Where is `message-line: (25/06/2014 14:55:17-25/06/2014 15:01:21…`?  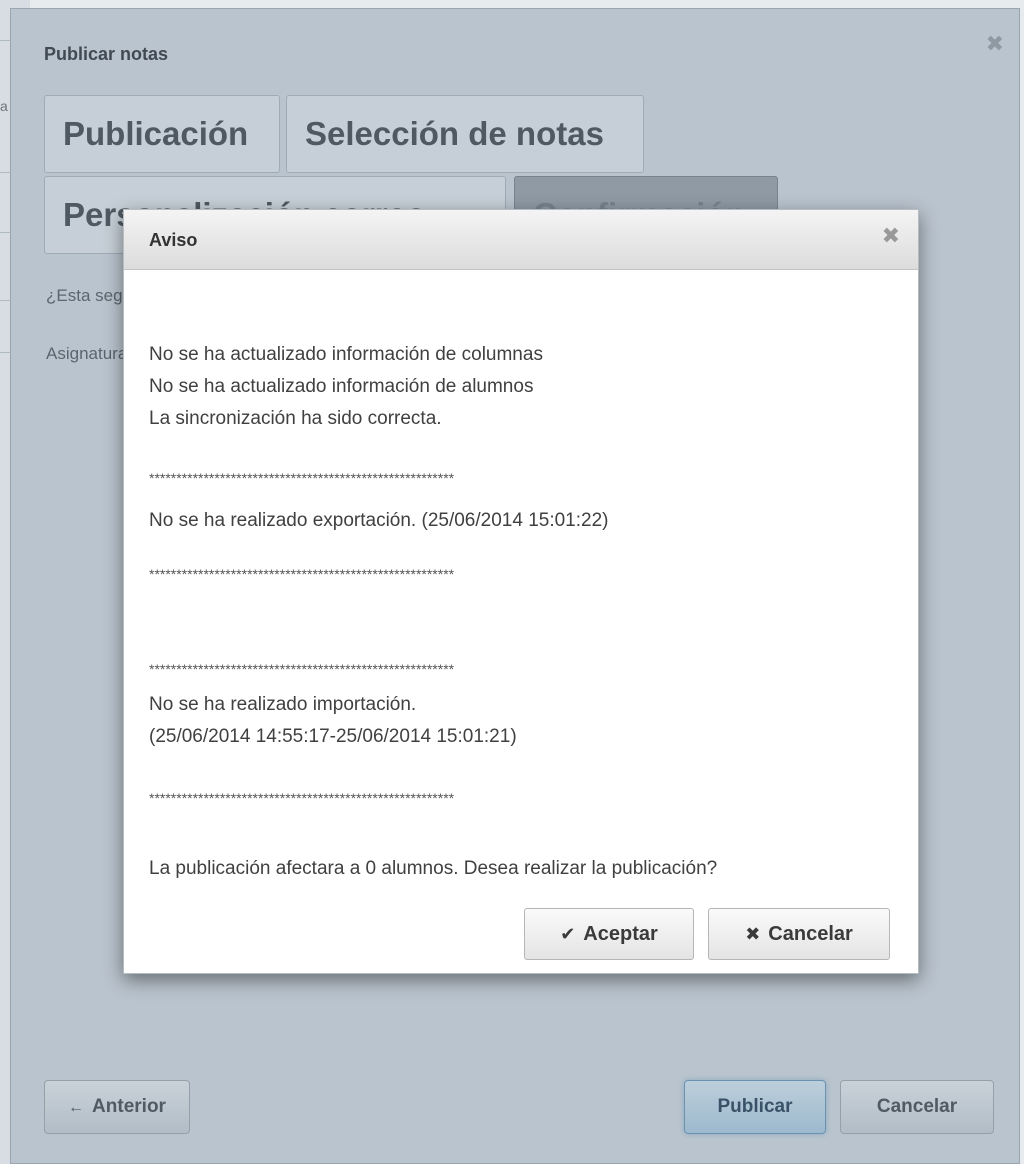
message-line: (25/06/2014 14:55:17-25/06/2014 15:01:21… is located at coordinates (333, 736).